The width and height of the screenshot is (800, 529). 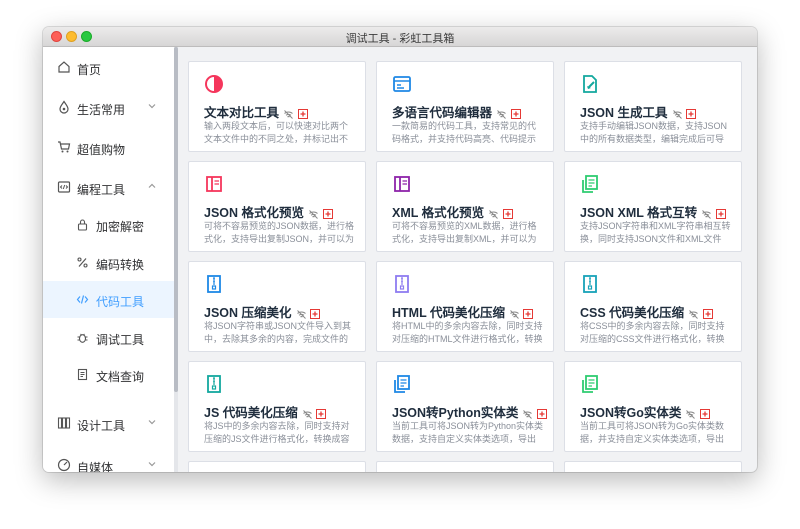 I want to click on tool-title: 文本对比工具, so click(x=256, y=111).